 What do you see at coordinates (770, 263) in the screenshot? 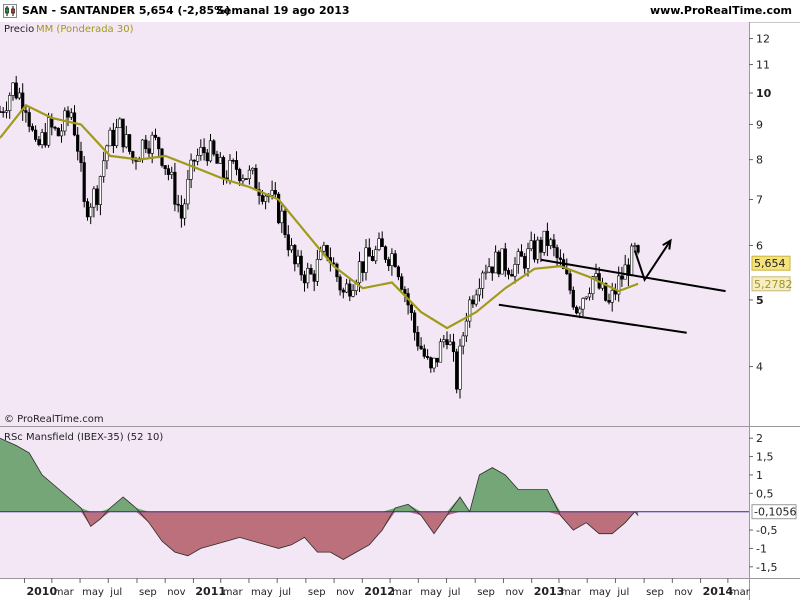
I see `last-price-value: 5,654` at bounding box center [770, 263].